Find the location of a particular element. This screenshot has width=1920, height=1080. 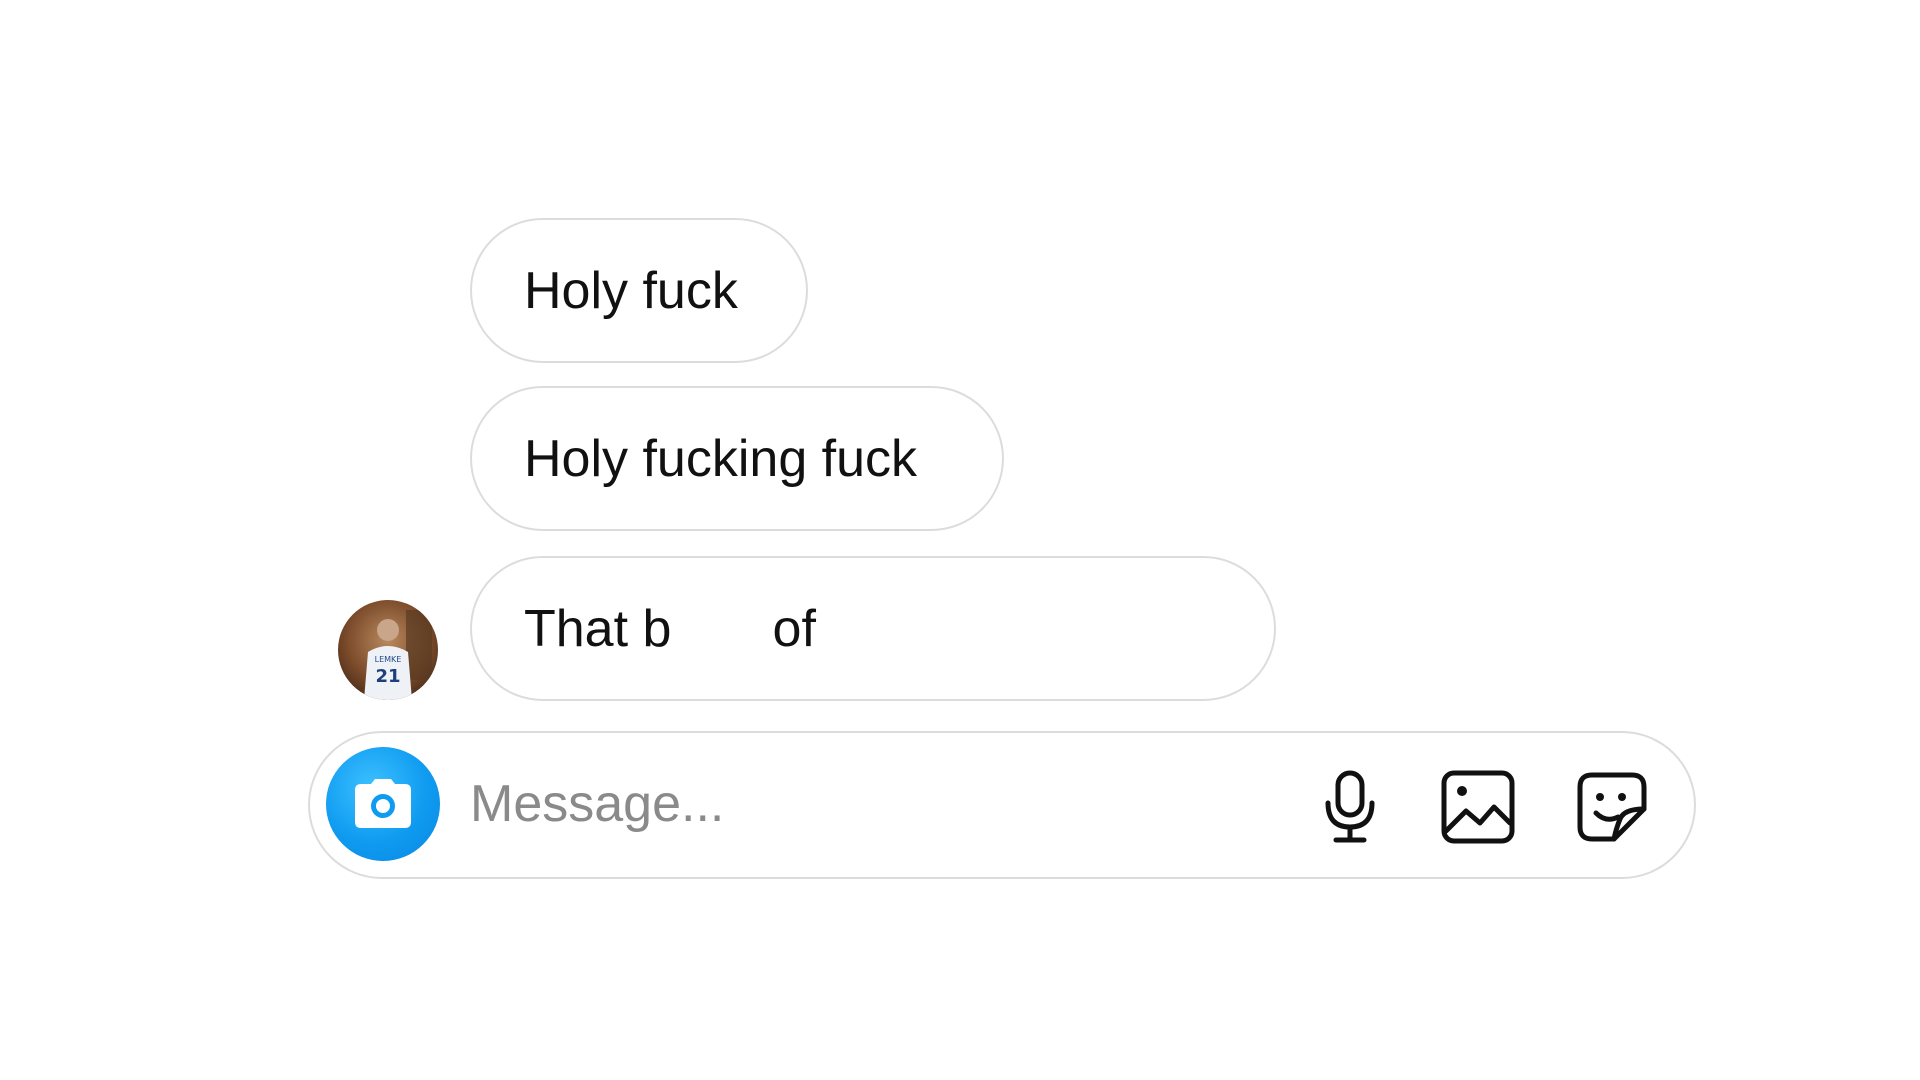

message-text: Holy fuck is located at coordinates (631, 290).